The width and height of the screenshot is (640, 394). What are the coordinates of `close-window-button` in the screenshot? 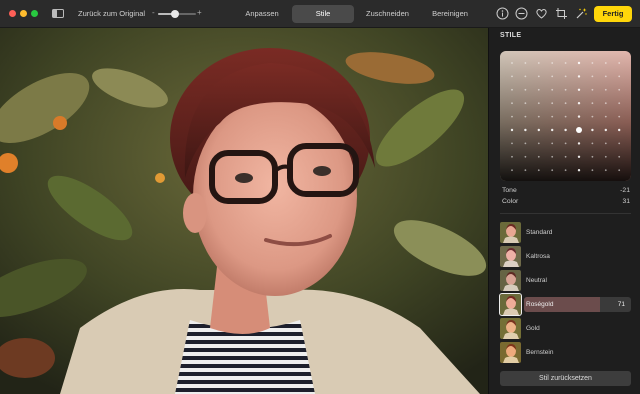 It's located at (12, 13).